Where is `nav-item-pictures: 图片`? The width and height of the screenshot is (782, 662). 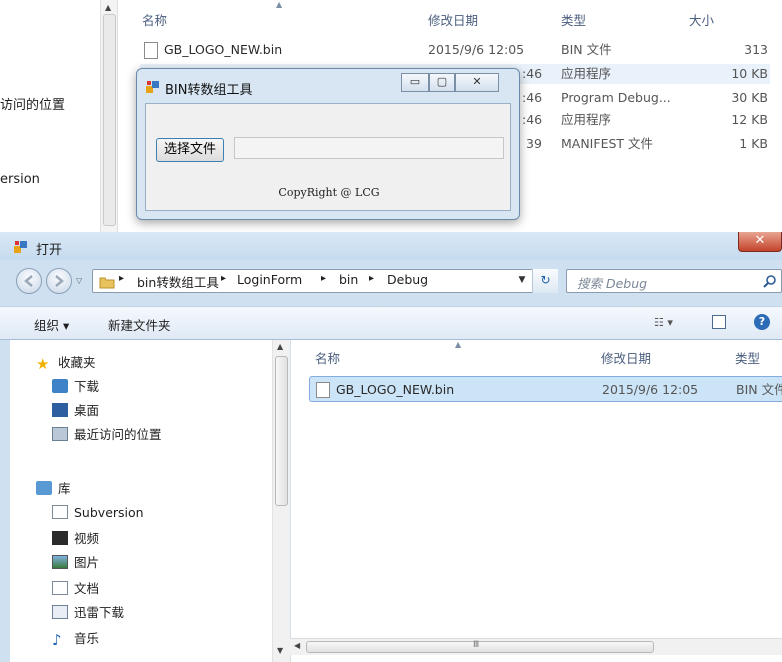 nav-item-pictures: 图片 is located at coordinates (75, 563).